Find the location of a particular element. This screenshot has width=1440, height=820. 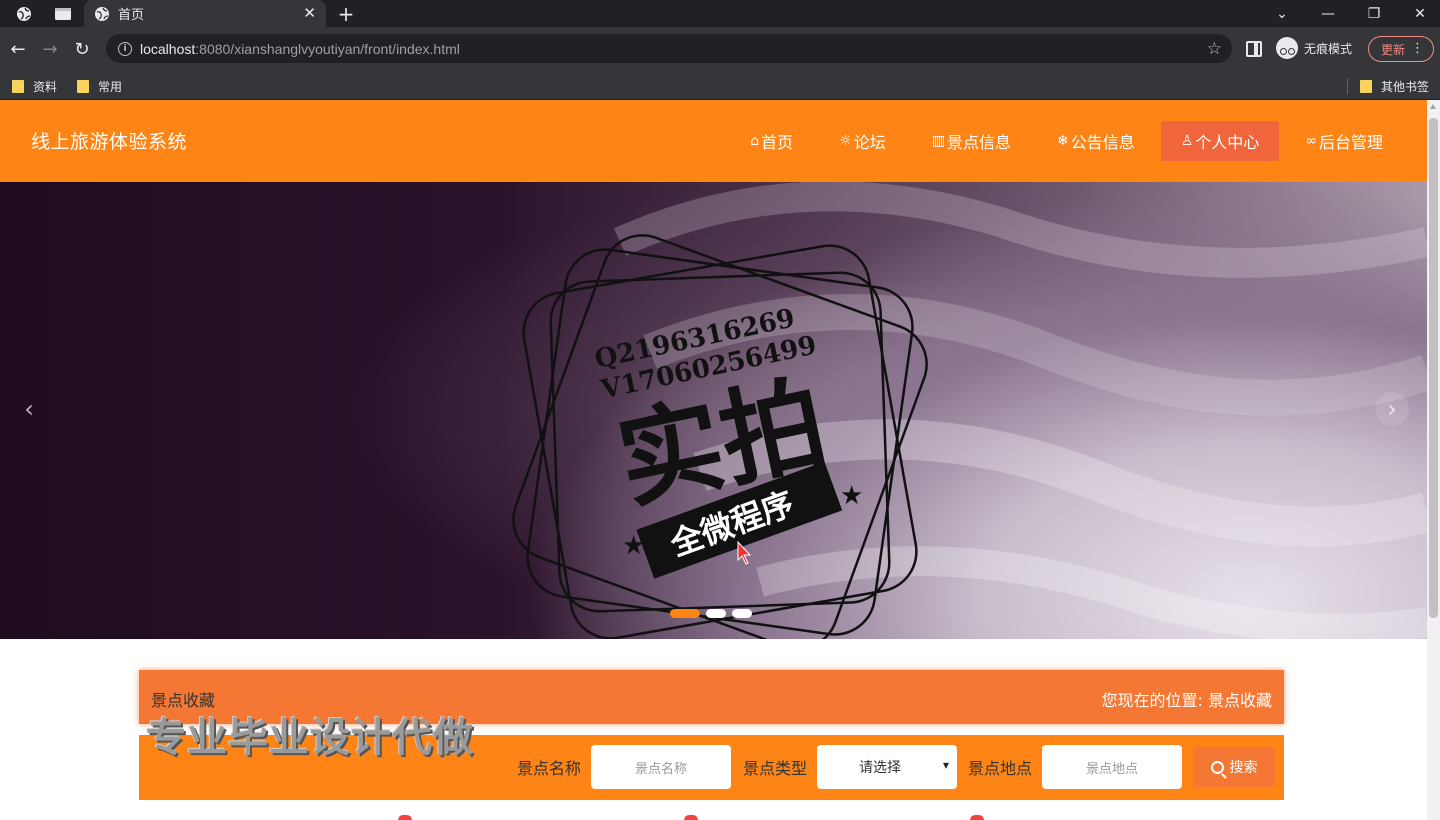

nav-profile: ♙ 个人中心 is located at coordinates (1220, 141).